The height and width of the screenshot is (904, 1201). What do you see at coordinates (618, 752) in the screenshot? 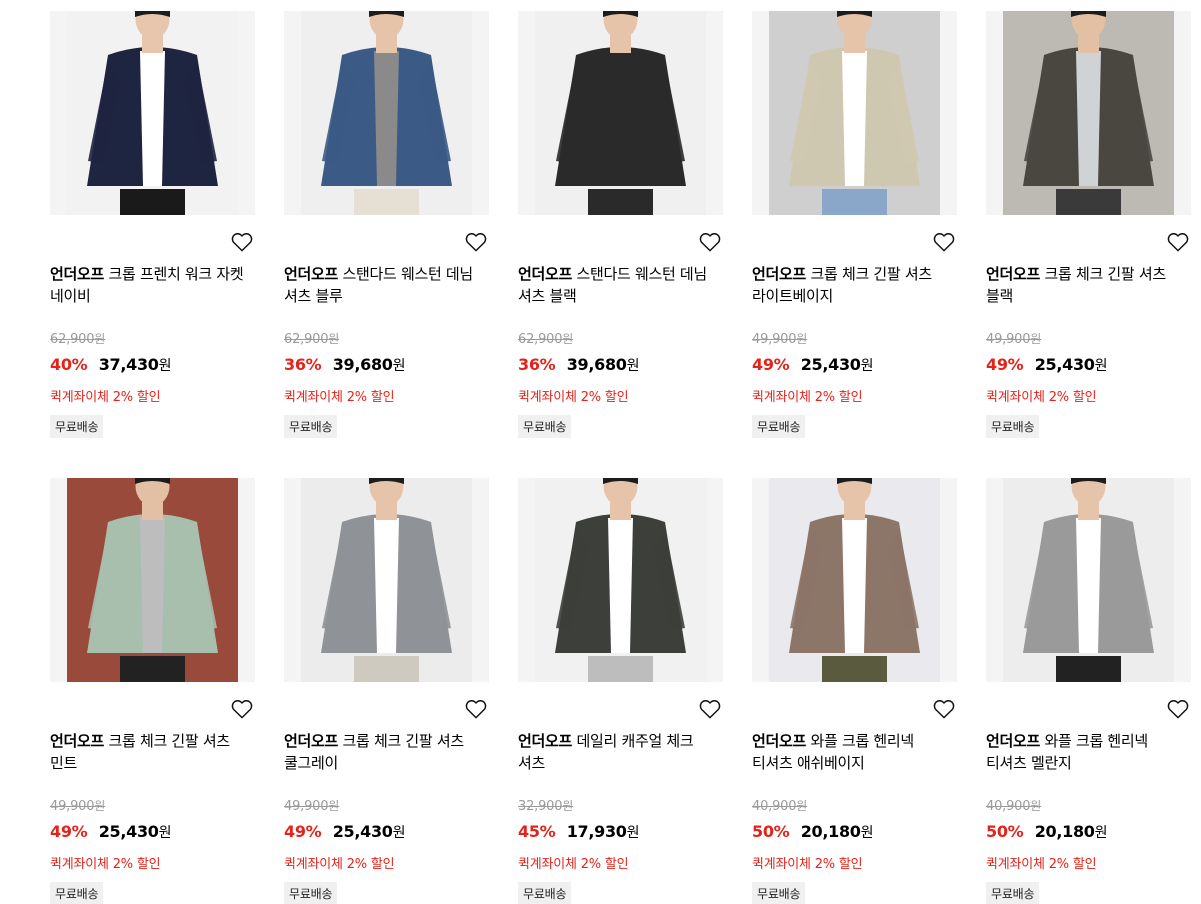
I see `product-name: 언더오프 데일리 캐주얼 체크 셔츠` at bounding box center [618, 752].